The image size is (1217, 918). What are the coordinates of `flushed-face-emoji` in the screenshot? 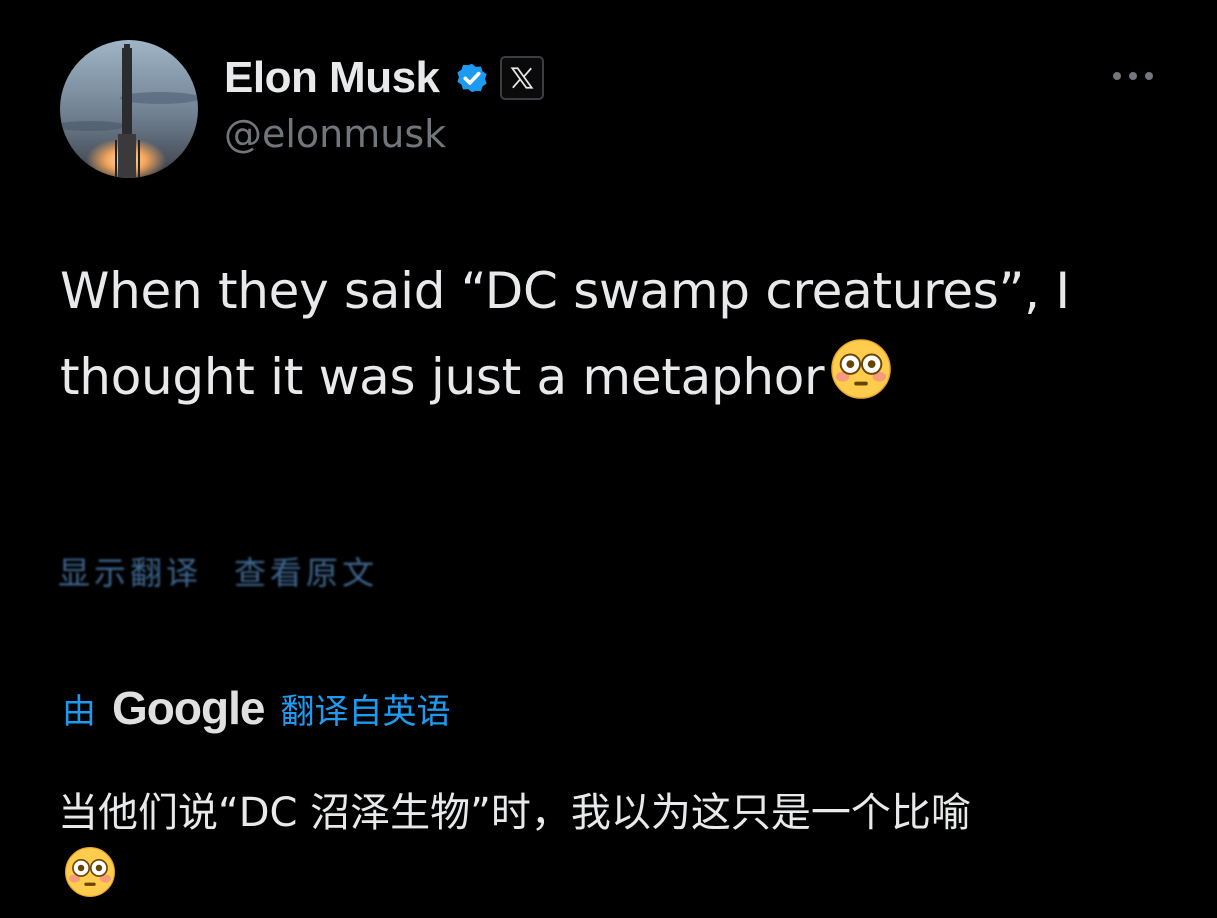 It's located at (861, 382).